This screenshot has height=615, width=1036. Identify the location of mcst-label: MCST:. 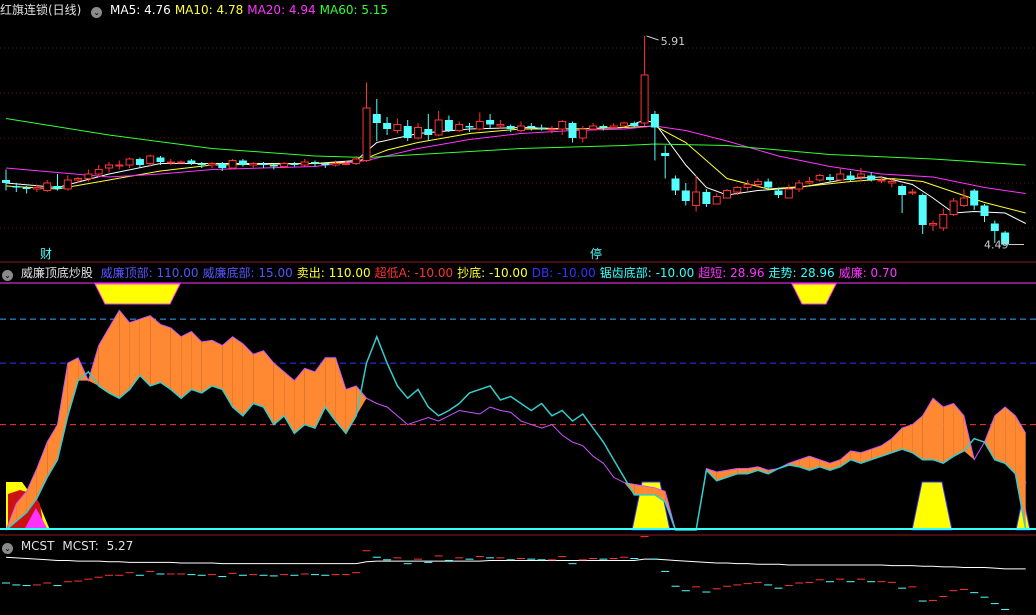
(80, 546).